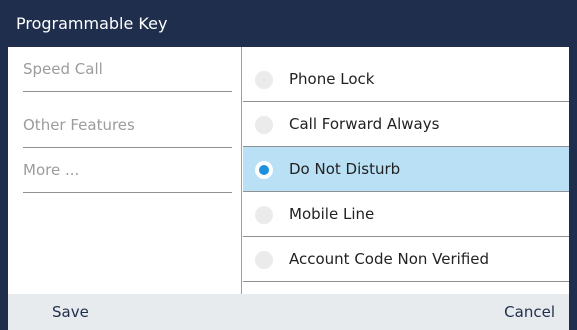 This screenshot has width=577, height=330. I want to click on option-mobile-line: Mobile Line, so click(406, 214).